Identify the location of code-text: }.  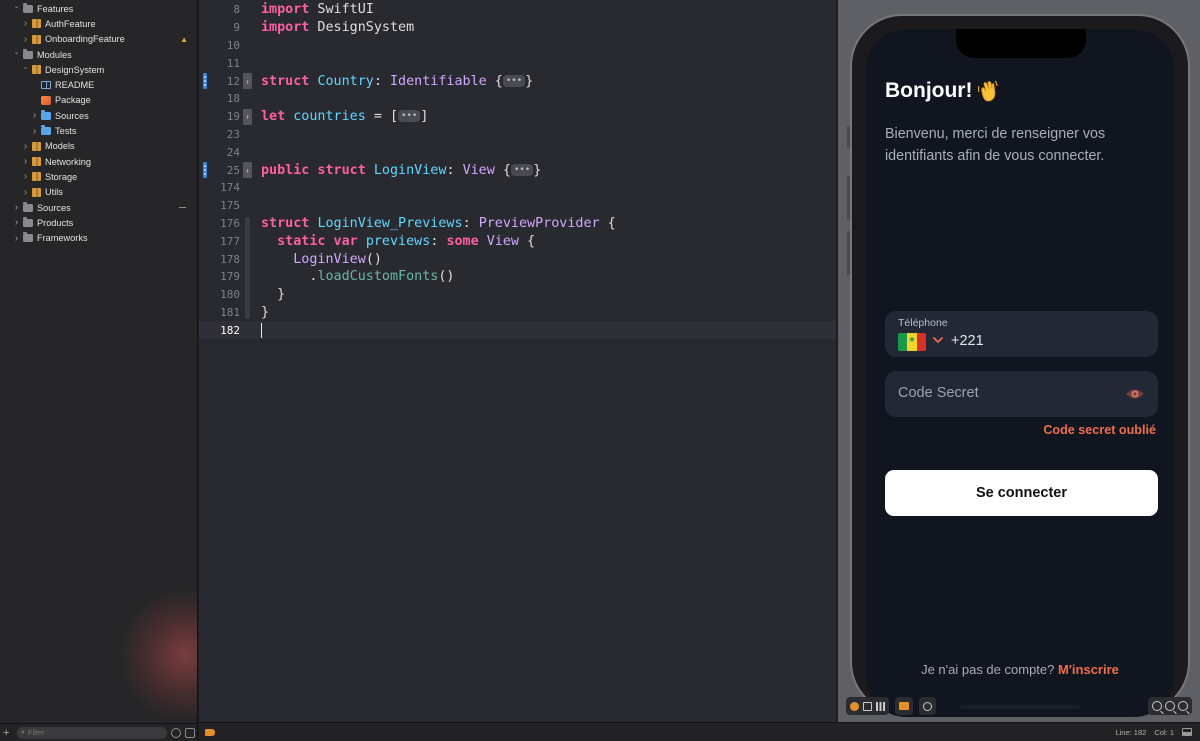
(273, 294).